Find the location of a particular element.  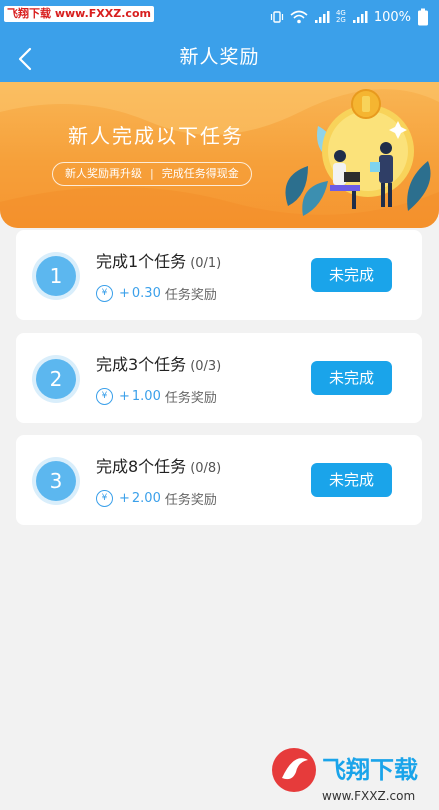

status-bar: 飞翔下载 www.FXXZ.com 4G 2G 100% is located at coordinates (219, 17).